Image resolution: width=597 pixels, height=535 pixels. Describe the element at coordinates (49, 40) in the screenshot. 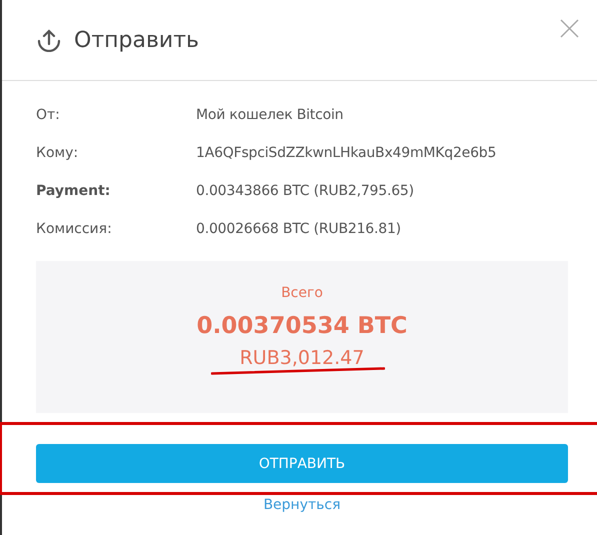

I see `upload-icon` at that location.